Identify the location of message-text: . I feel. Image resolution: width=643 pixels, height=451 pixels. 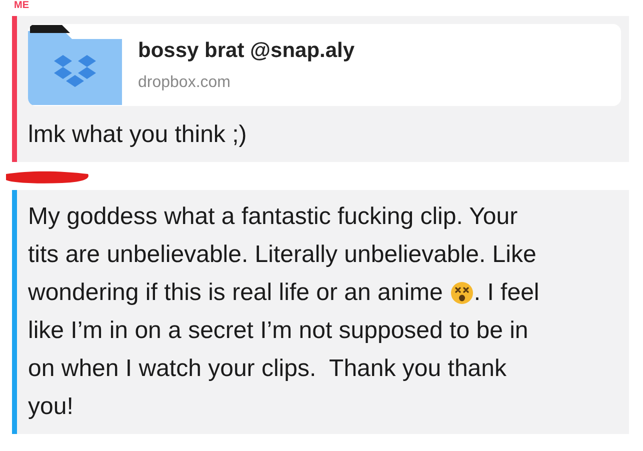
(507, 293).